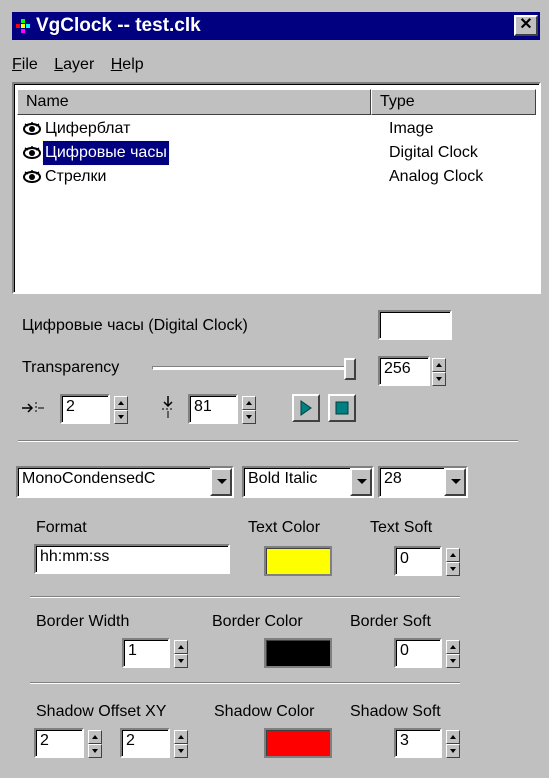 Image resolution: width=549 pixels, height=778 pixels. Describe the element at coordinates (145, 743) in the screenshot. I see `shadow-offset-y-input: 2` at that location.